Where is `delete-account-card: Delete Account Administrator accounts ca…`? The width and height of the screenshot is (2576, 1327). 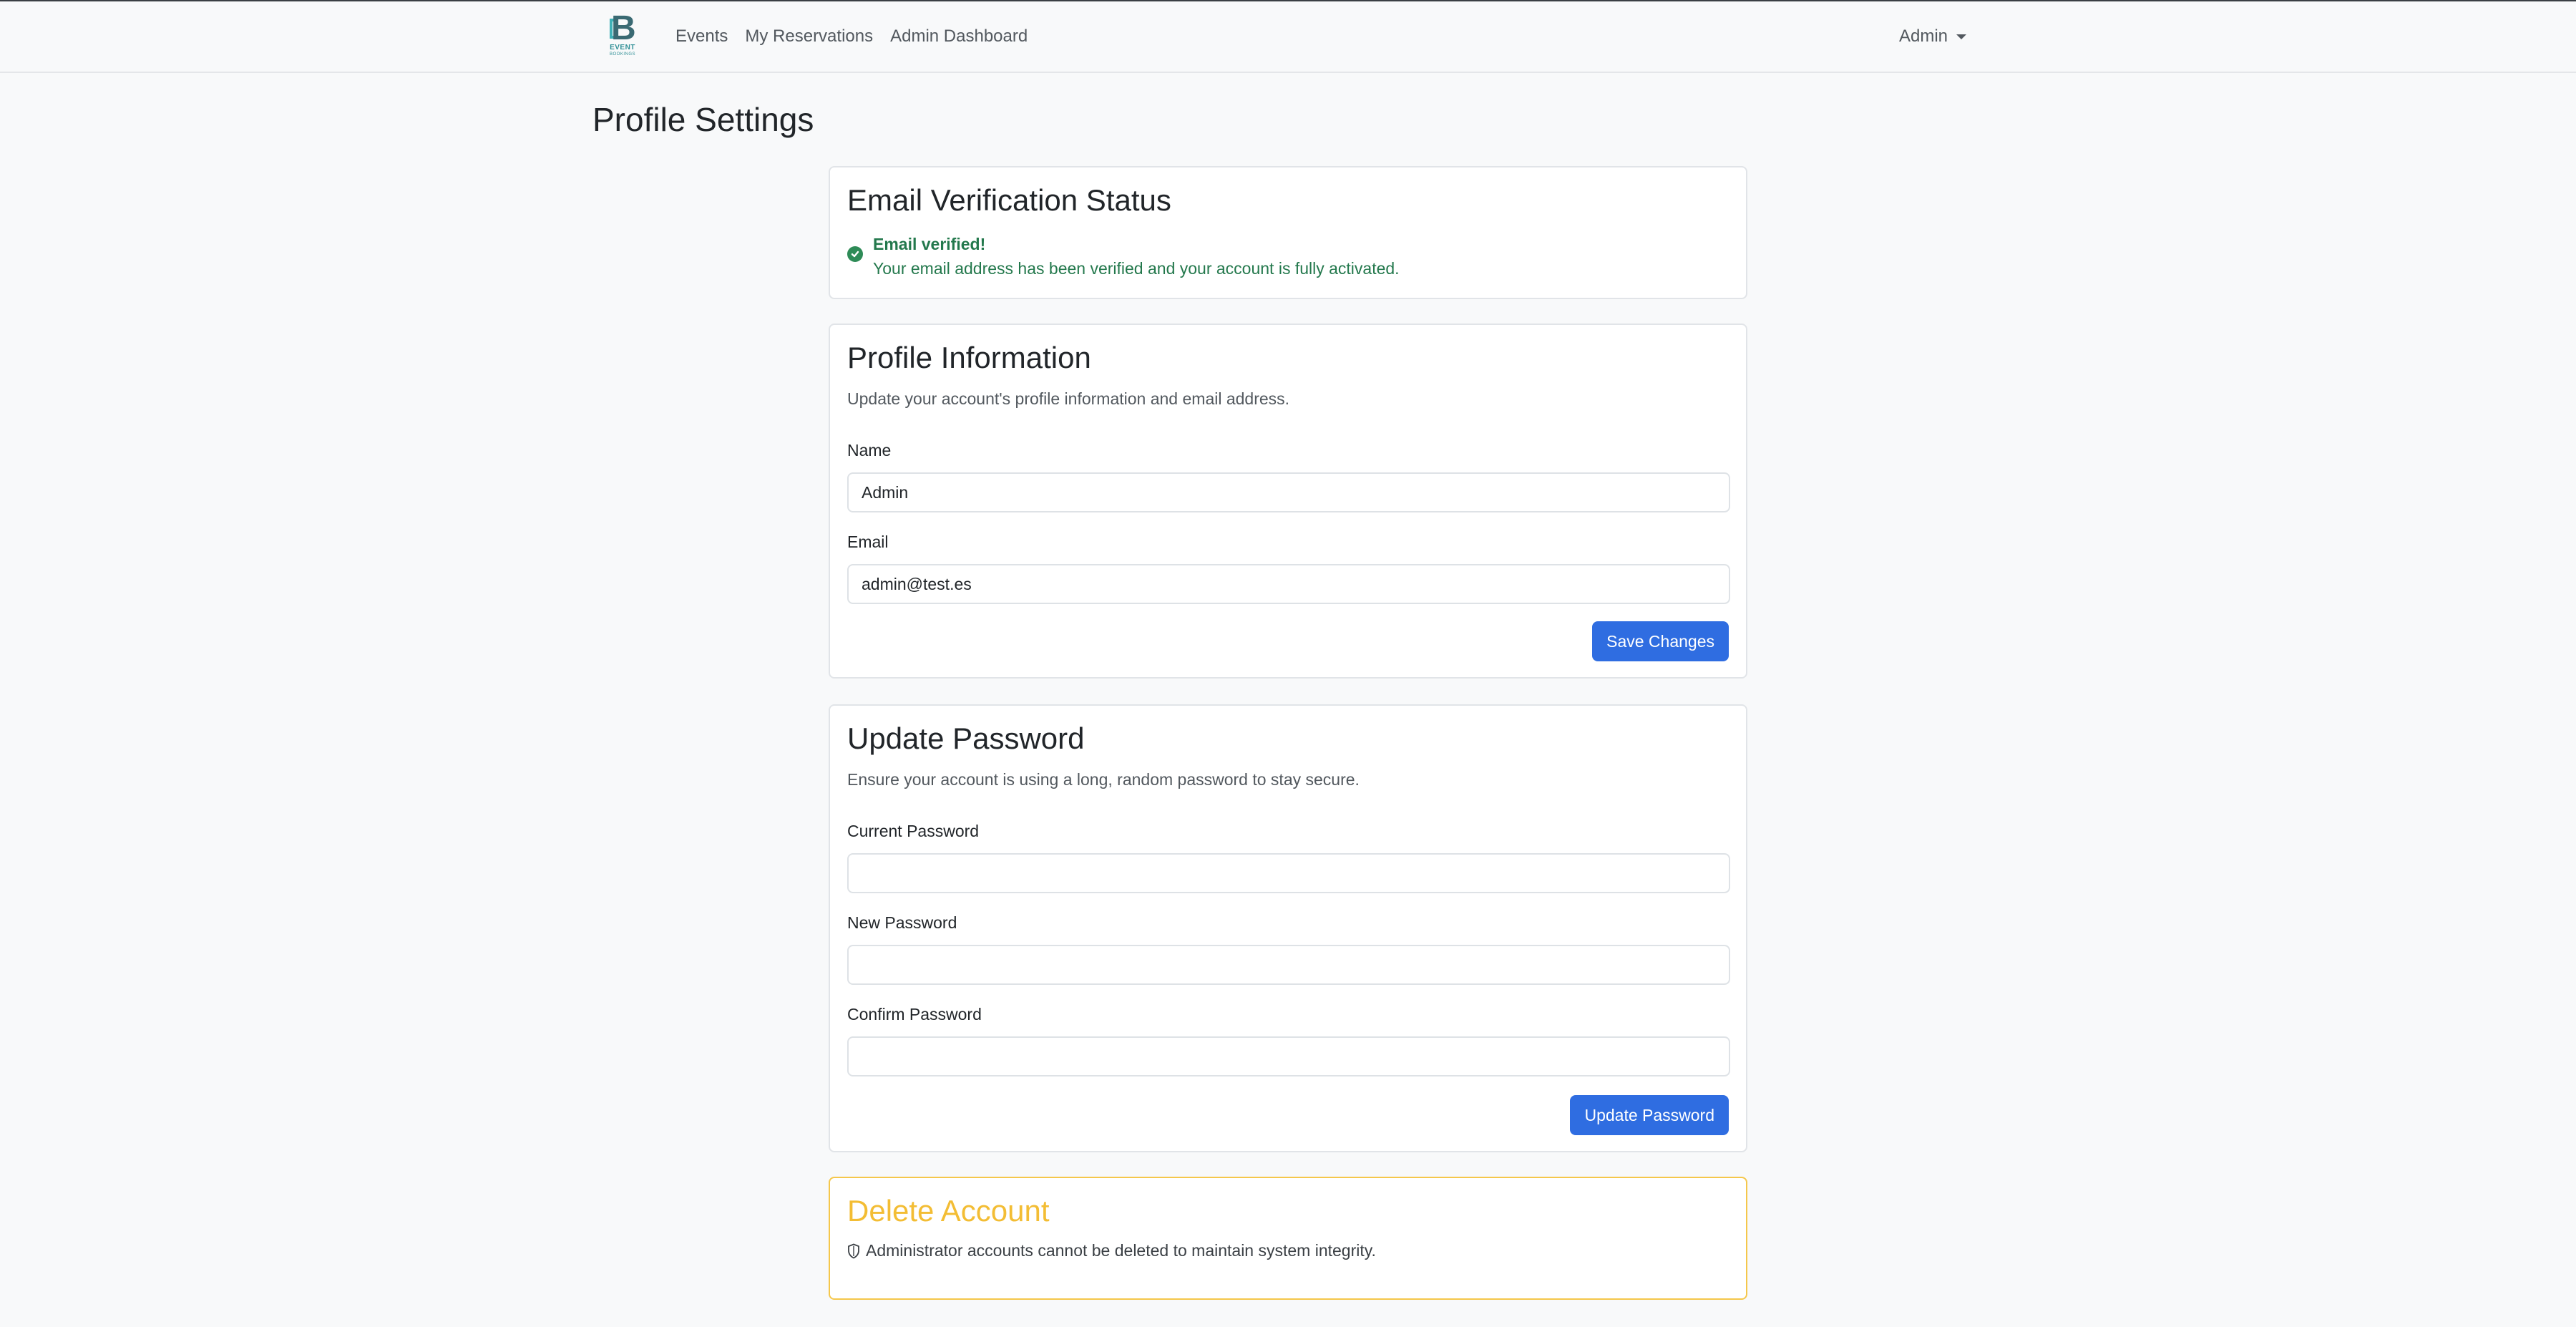 delete-account-card: Delete Account Administrator accounts ca… is located at coordinates (1288, 1238).